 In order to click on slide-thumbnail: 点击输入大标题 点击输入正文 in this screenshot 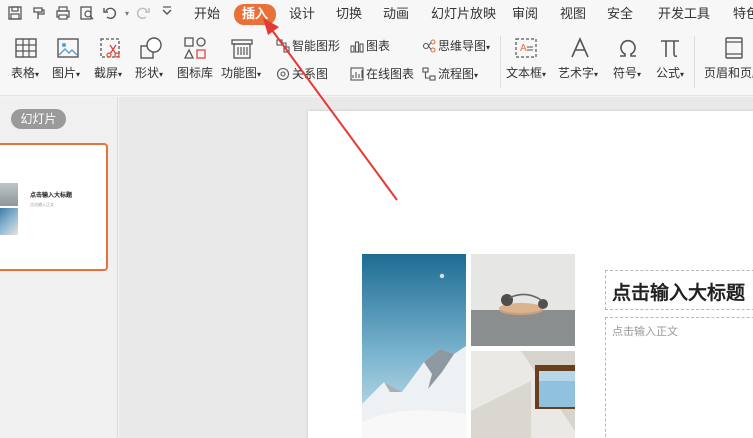, I will do `click(54, 207)`.